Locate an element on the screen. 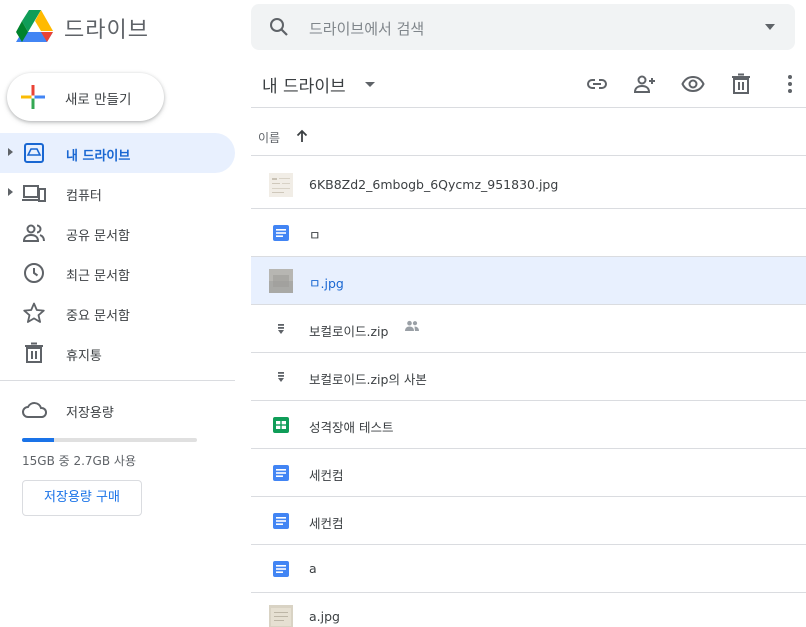  computer-icon is located at coordinates (34, 193).